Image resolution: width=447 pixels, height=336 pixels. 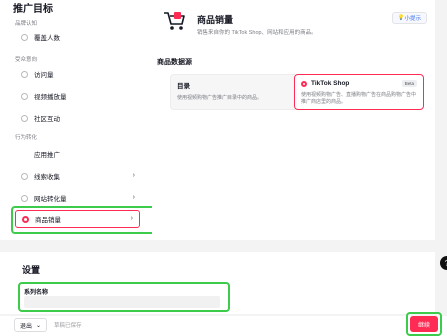 I want to click on source-card-catalog: 目录 使用视频购物广告推广目录中的商品。, so click(x=235, y=92).